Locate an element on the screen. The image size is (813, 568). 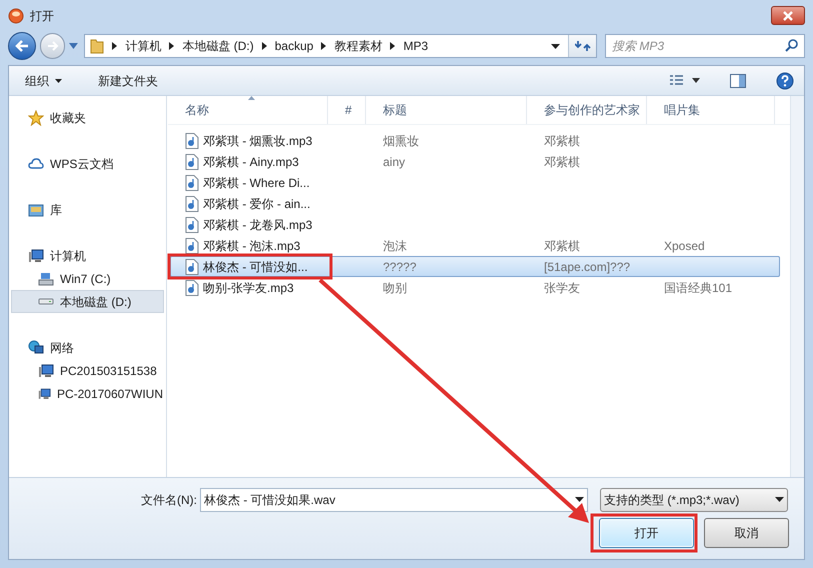
column-header: 参与创作的艺术家 is located at coordinates (587, 110).